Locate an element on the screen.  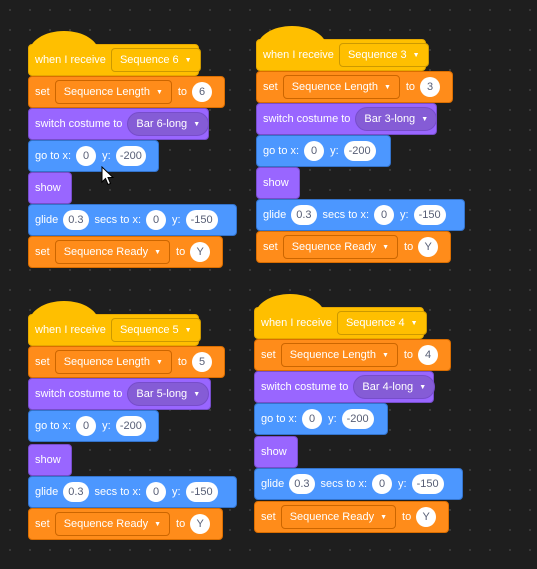
costume-dropdown: Bar 6-long ▼ is located at coordinates (168, 124).